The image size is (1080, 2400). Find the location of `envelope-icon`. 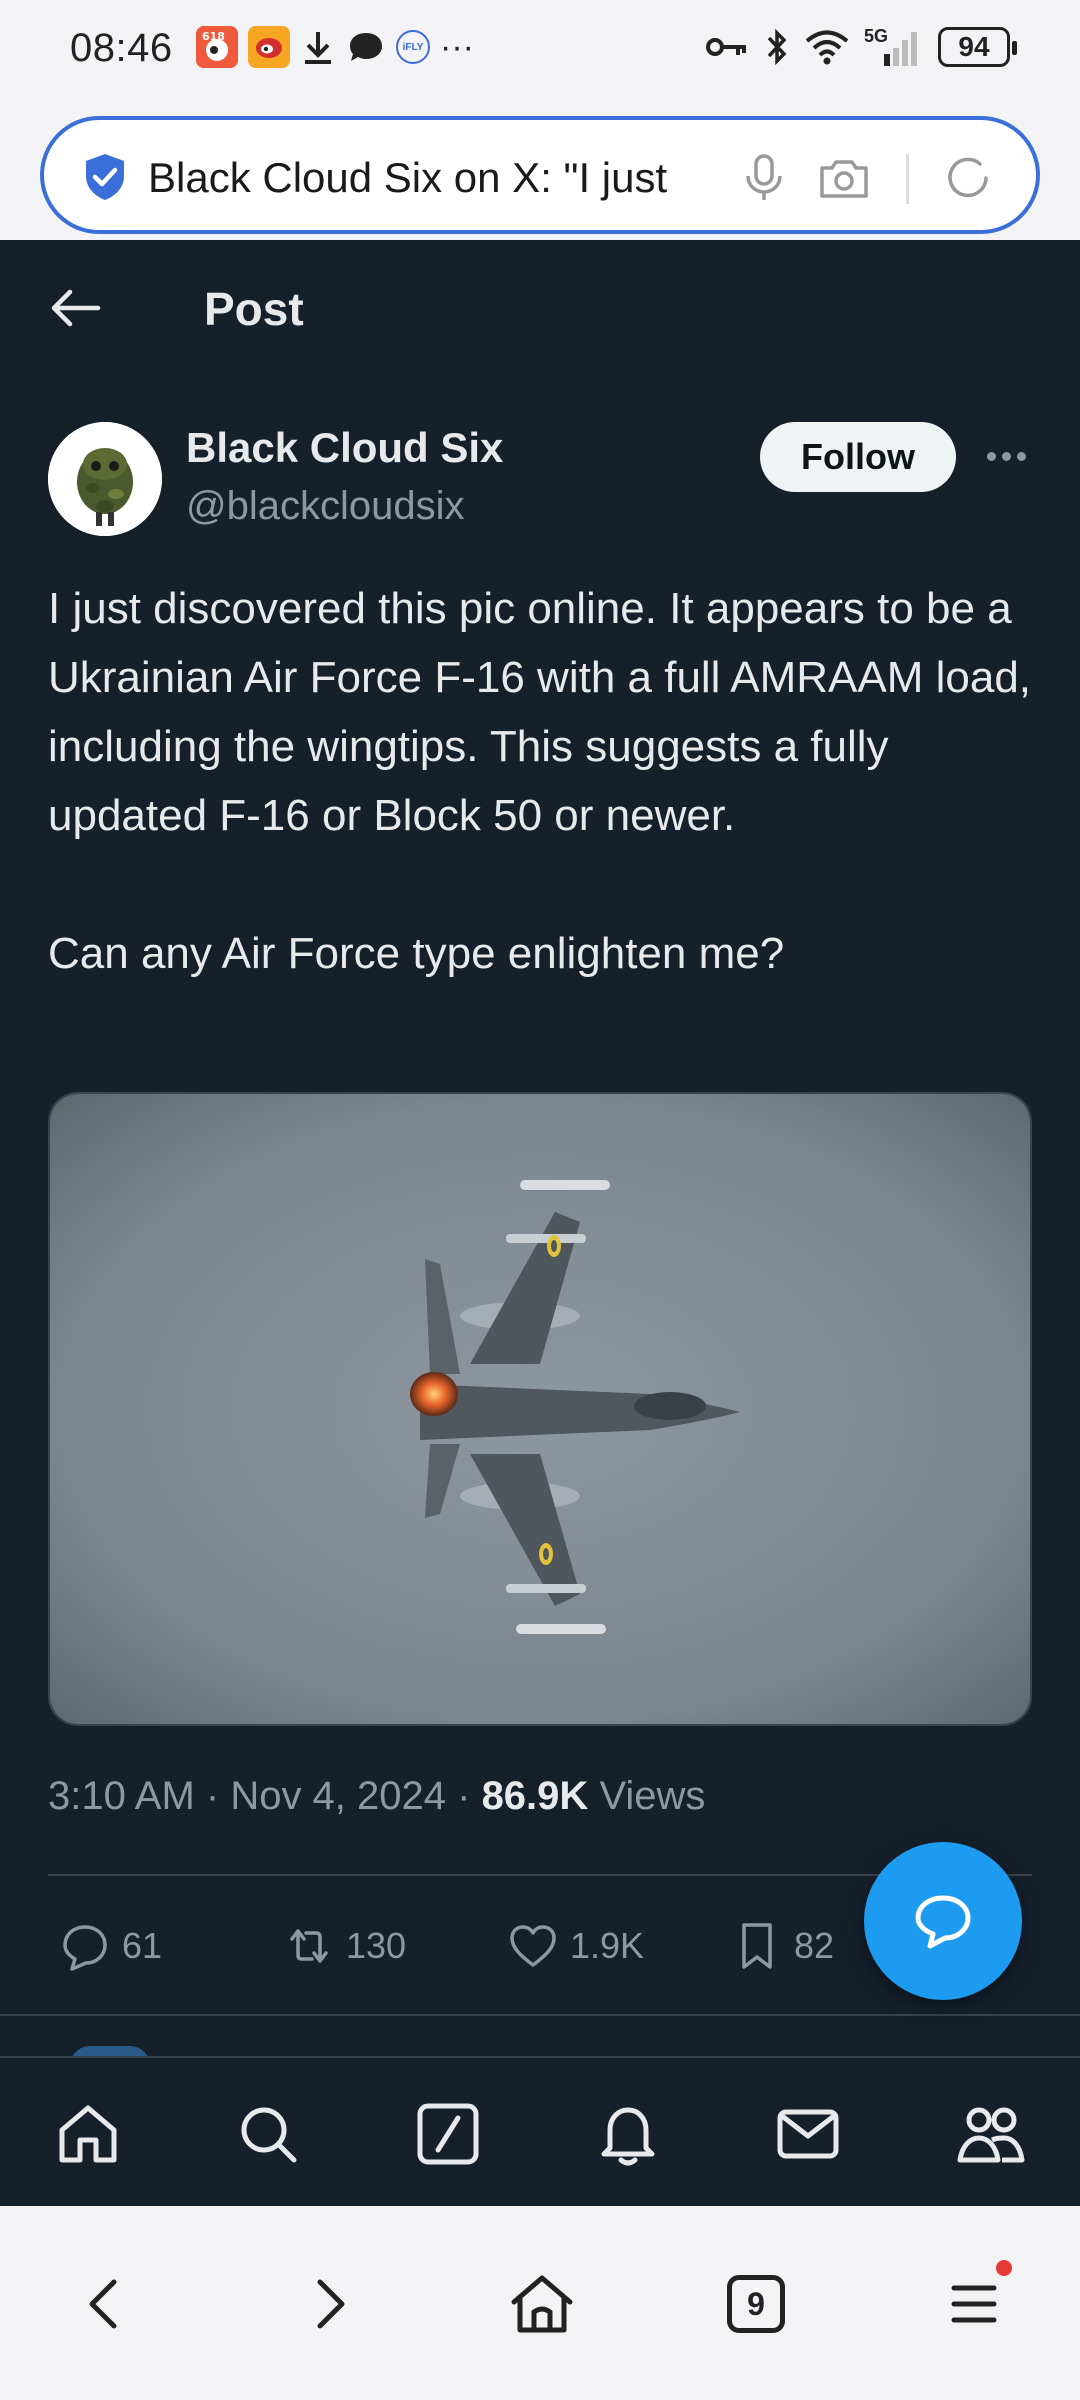

envelope-icon is located at coordinates (808, 2134).